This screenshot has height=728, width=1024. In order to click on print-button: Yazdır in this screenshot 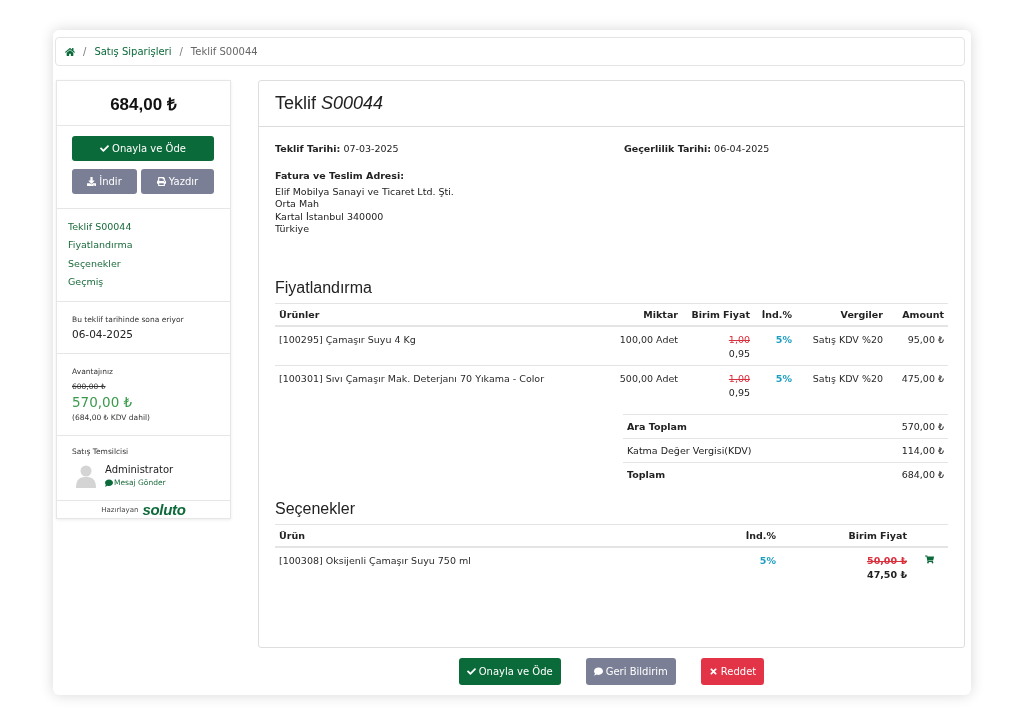, I will do `click(177, 181)`.